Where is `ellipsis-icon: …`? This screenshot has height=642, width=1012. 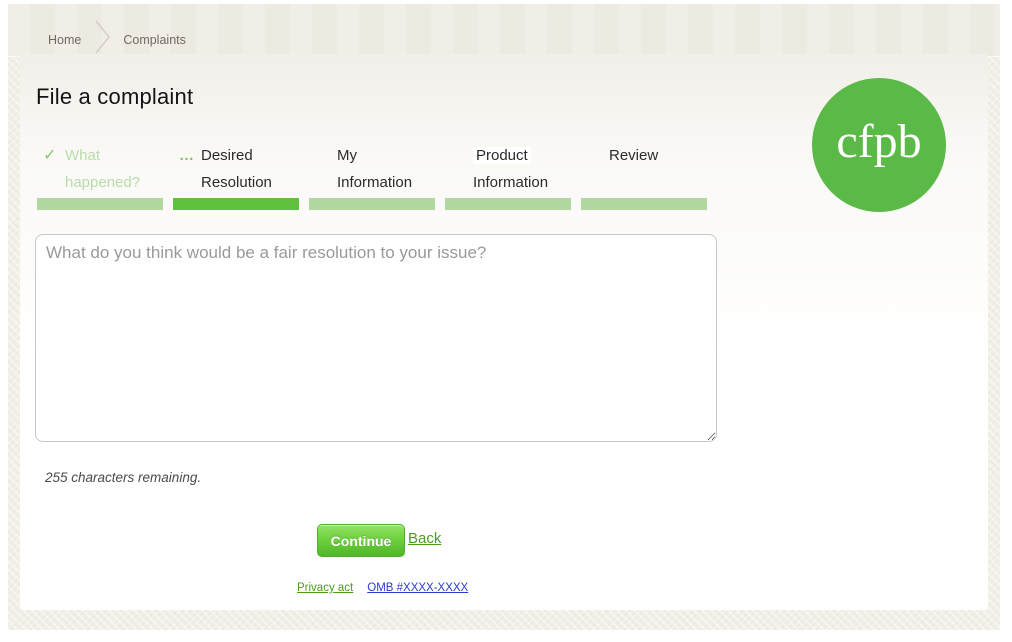
ellipsis-icon: … is located at coordinates (187, 155).